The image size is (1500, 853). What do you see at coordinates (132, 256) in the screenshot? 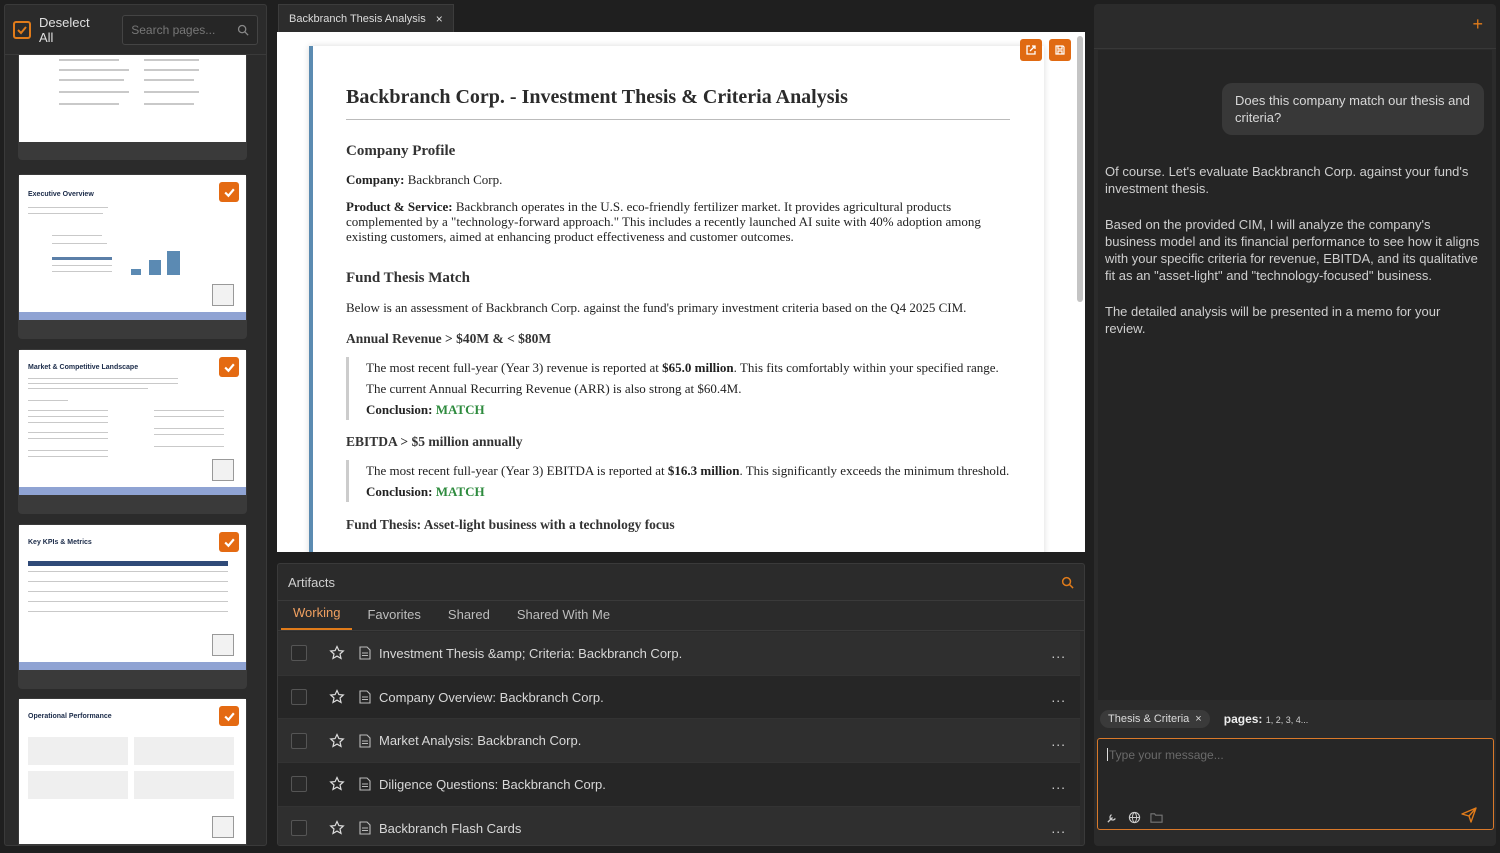
I see `page-thumbnail: Executive Overview` at bounding box center [132, 256].